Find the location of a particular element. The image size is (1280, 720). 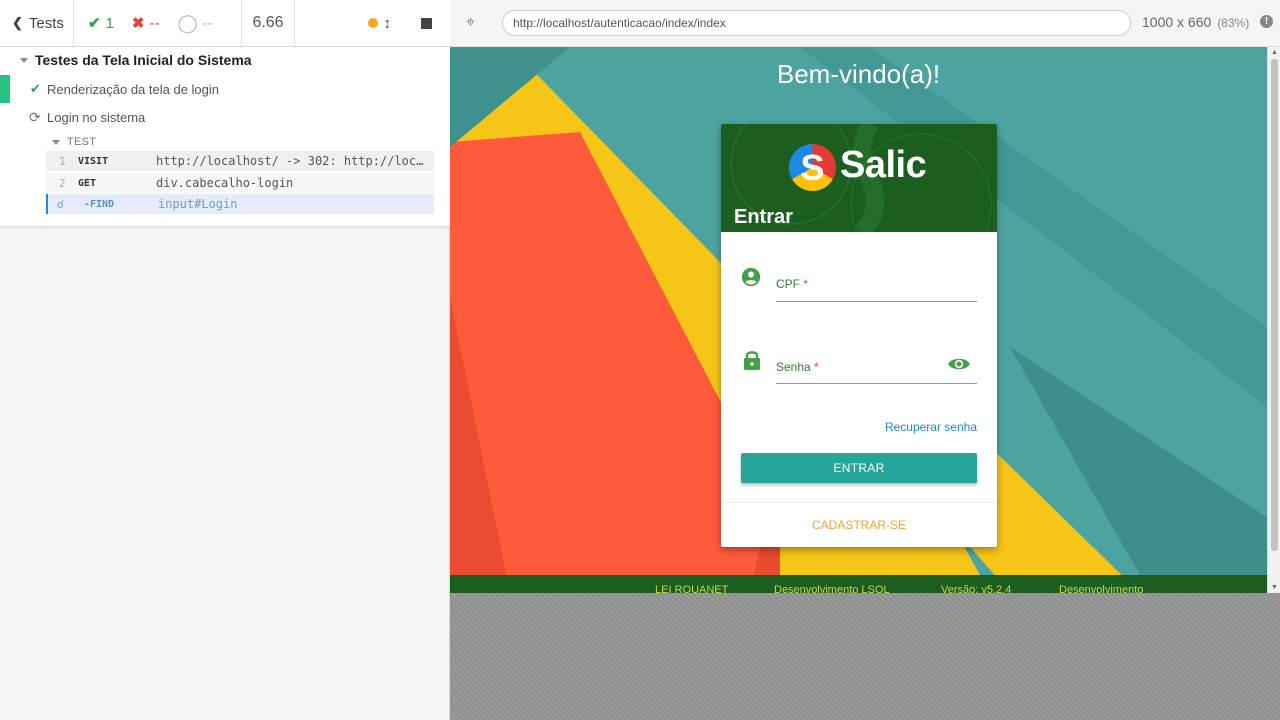

duration: 6.66 is located at coordinates (268, 23).